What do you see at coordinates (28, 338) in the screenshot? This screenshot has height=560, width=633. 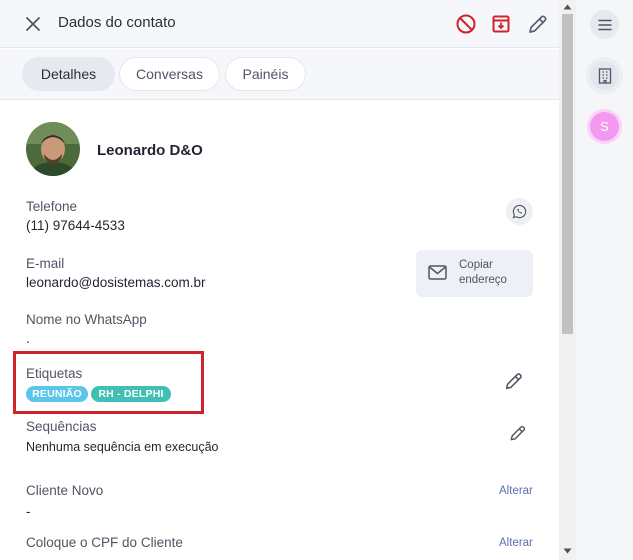 I see `whatsapp-name-value: .` at bounding box center [28, 338].